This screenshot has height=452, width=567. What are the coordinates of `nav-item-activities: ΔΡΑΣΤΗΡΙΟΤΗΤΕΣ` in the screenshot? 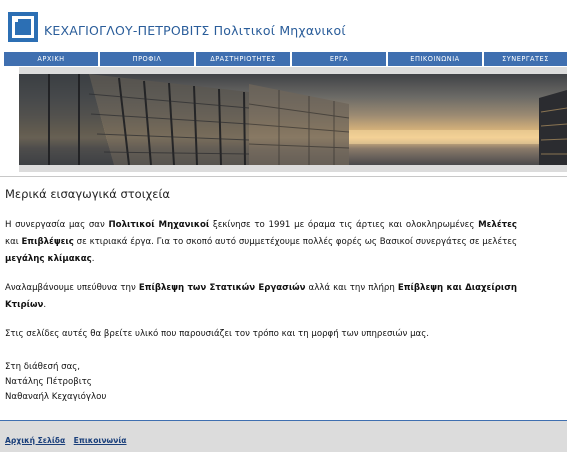 It's located at (243, 59).